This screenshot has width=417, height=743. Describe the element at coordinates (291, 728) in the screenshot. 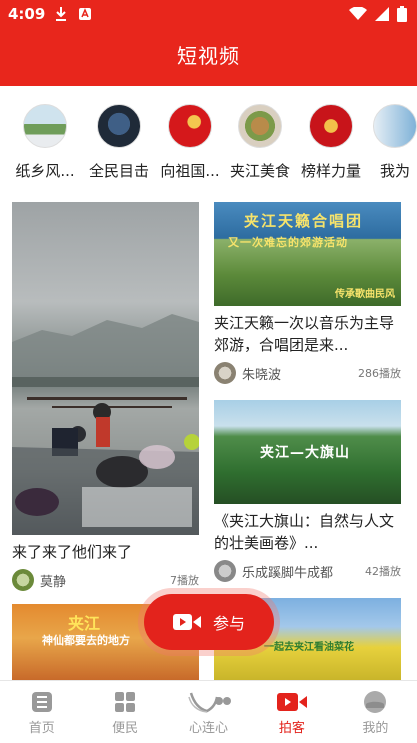

I see `tab-label: 拍客` at that location.